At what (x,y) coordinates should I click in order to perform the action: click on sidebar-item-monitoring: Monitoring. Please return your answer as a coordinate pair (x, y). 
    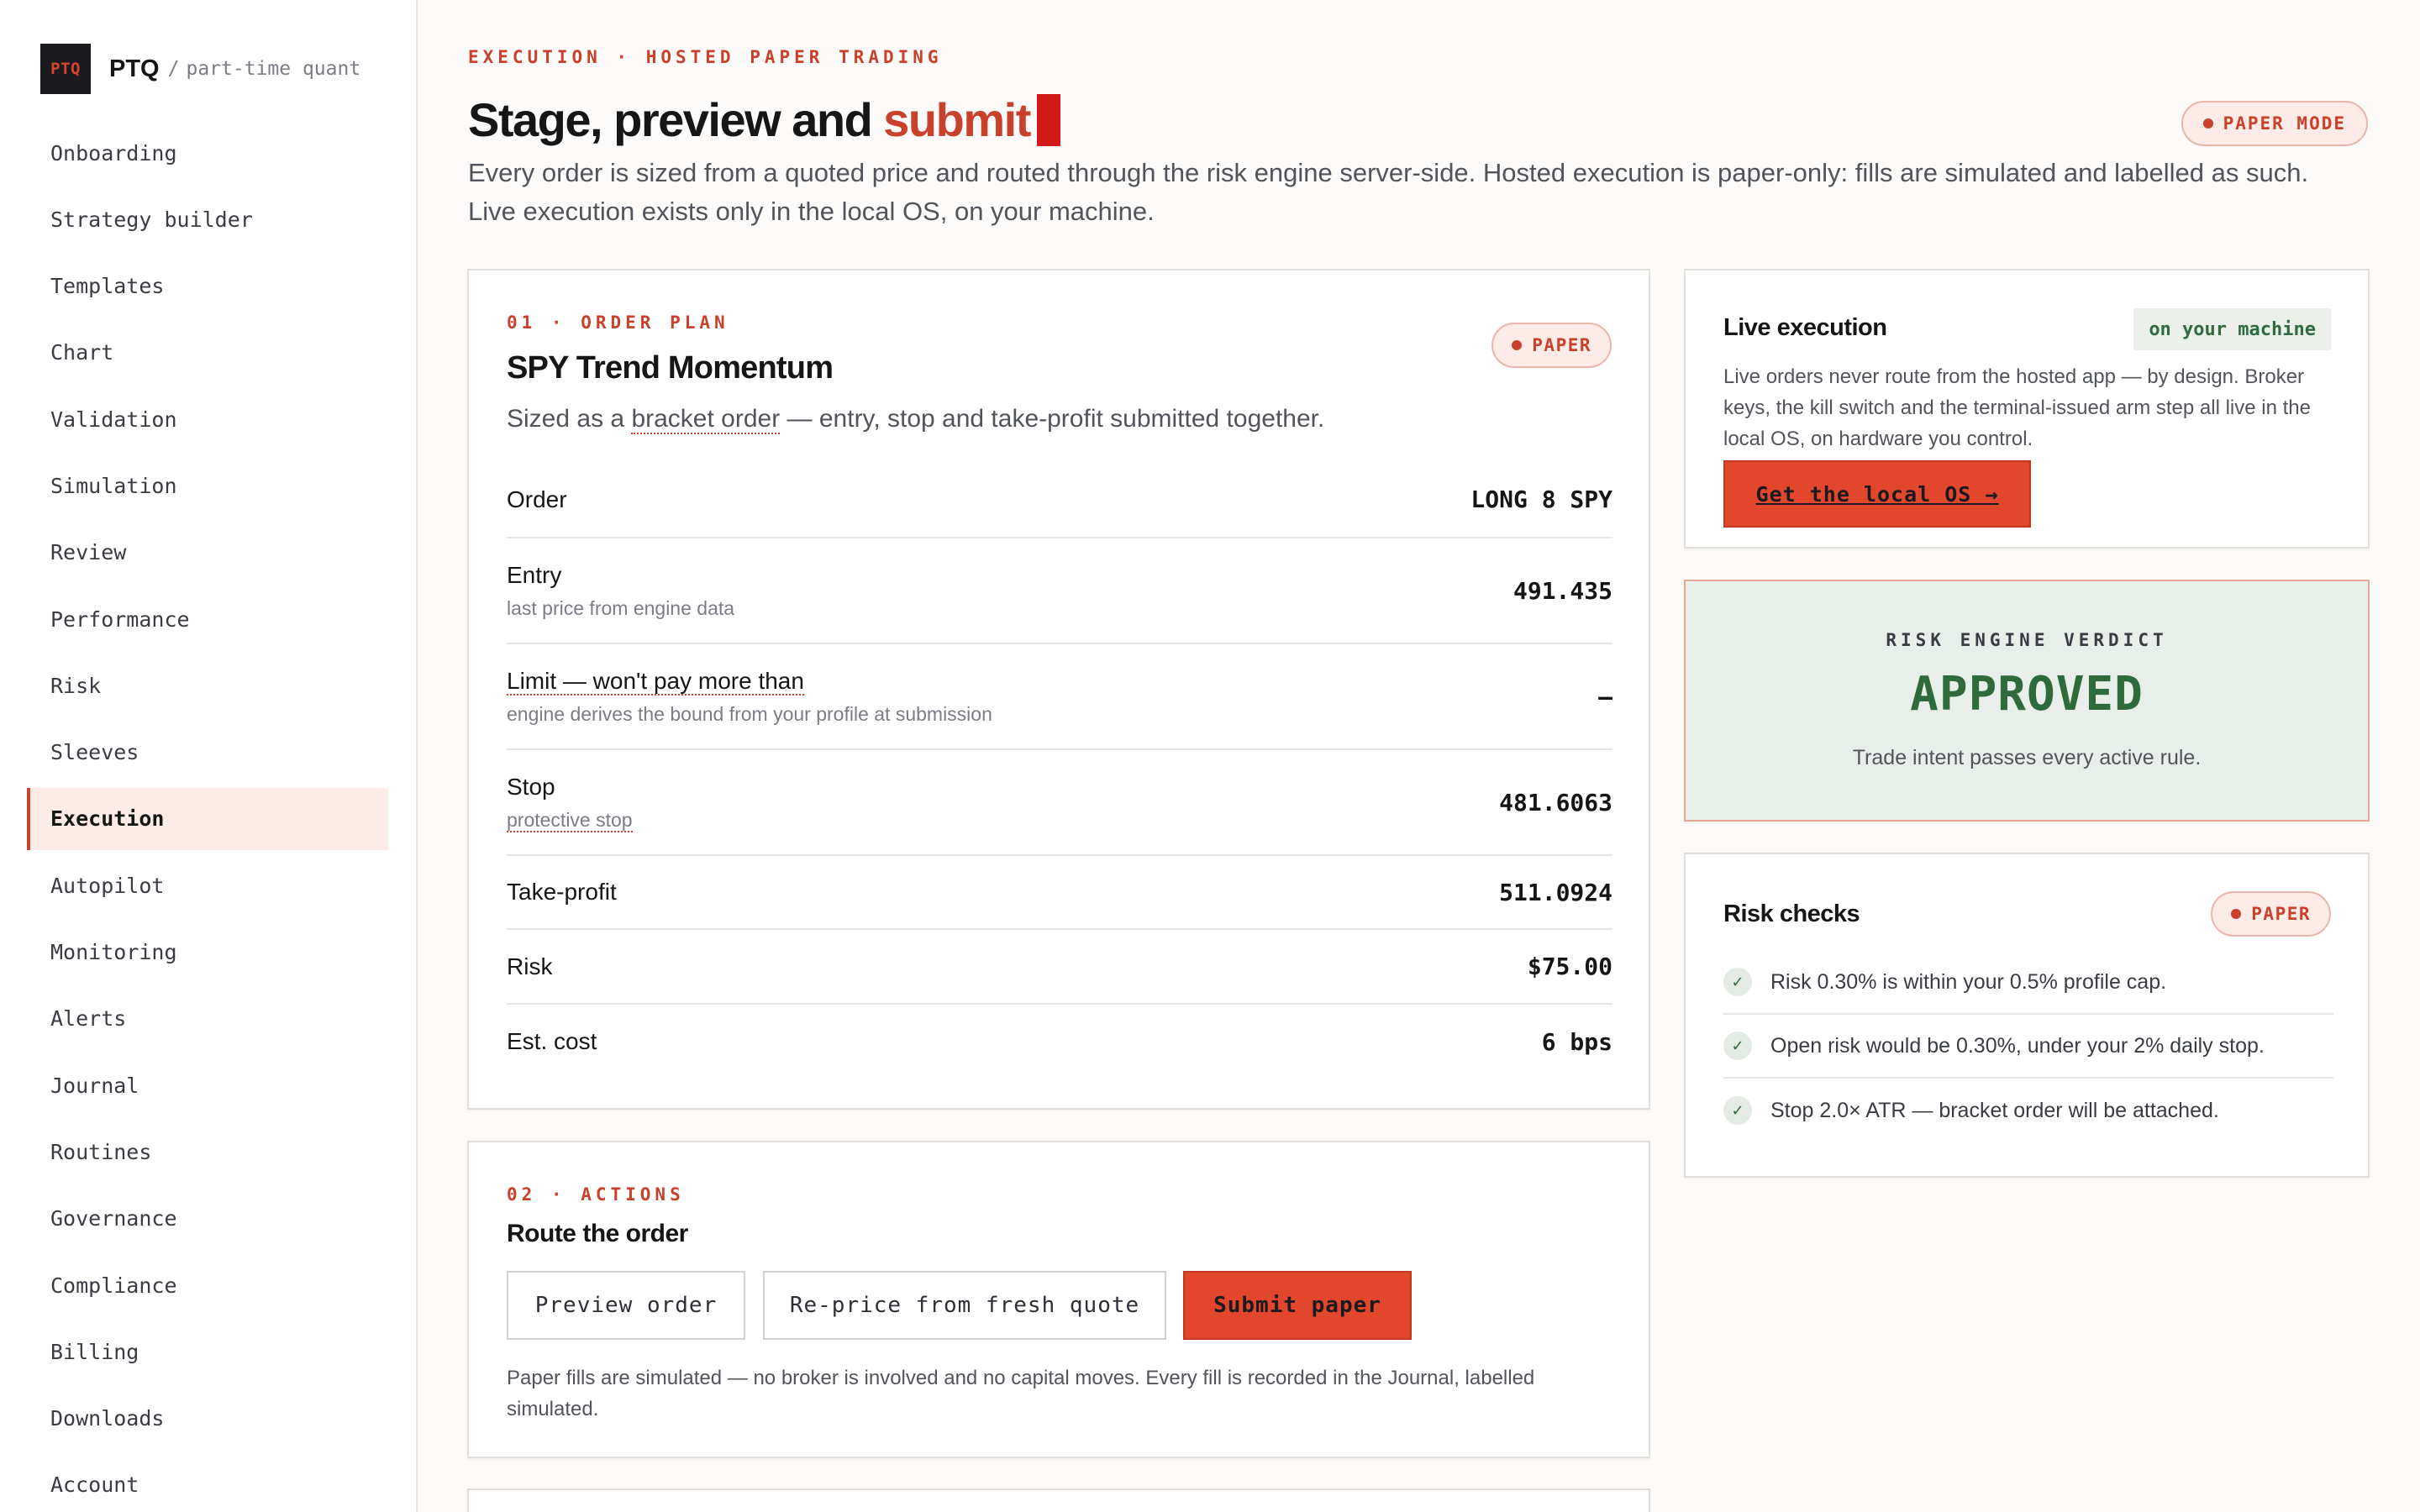
    Looking at the image, I should click on (207, 952).